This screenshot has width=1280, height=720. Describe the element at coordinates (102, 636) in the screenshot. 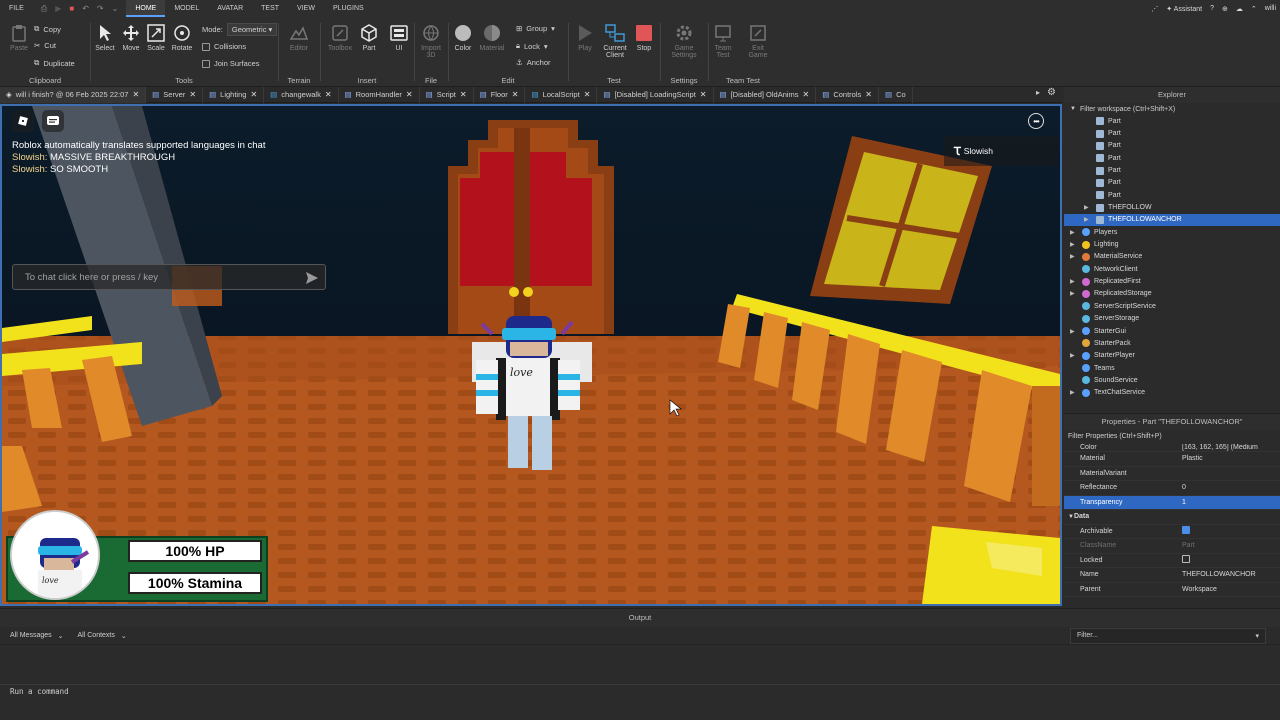

I see `contexts-filter-dropdown: All Contexts ⌄` at that location.